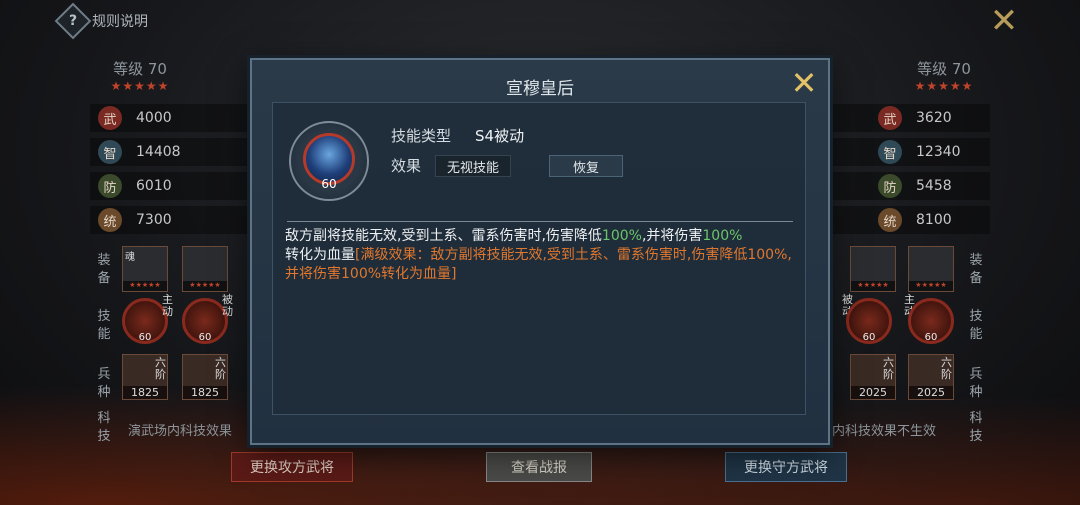 The height and width of the screenshot is (505, 1080). I want to click on left-skill-tag: 被动, so click(227, 305).